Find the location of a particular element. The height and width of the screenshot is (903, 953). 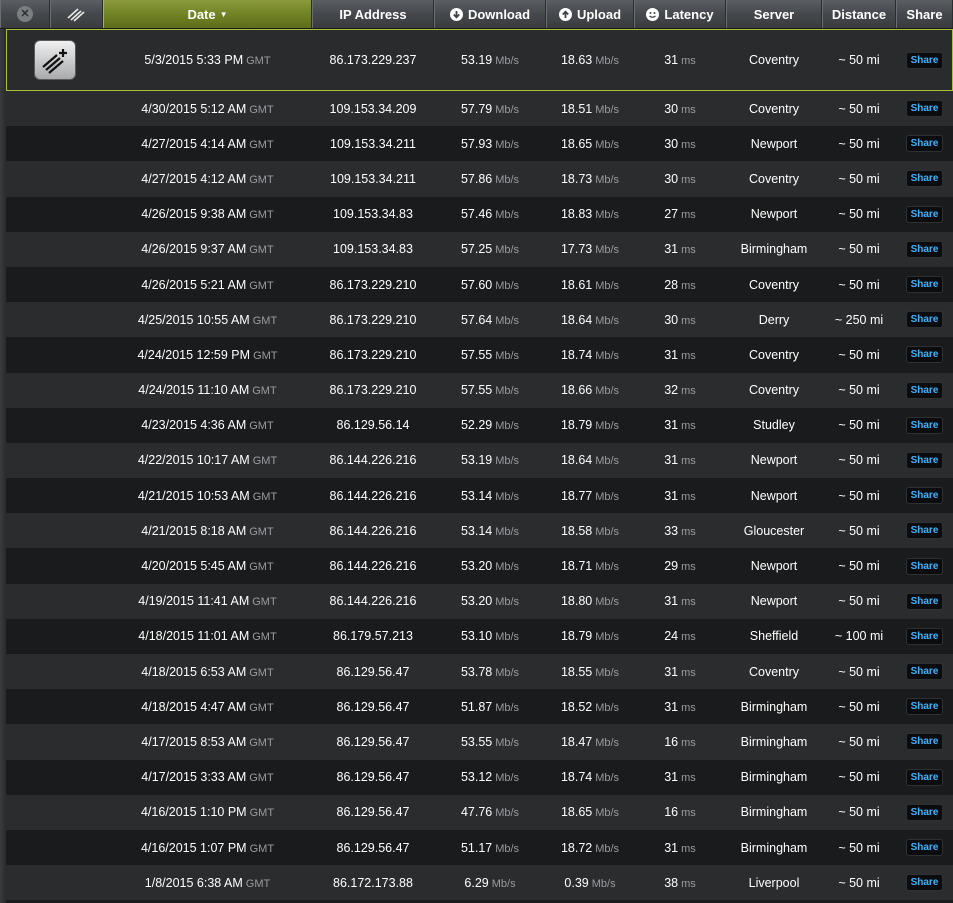

close-icon: ✕ is located at coordinates (25, 14).